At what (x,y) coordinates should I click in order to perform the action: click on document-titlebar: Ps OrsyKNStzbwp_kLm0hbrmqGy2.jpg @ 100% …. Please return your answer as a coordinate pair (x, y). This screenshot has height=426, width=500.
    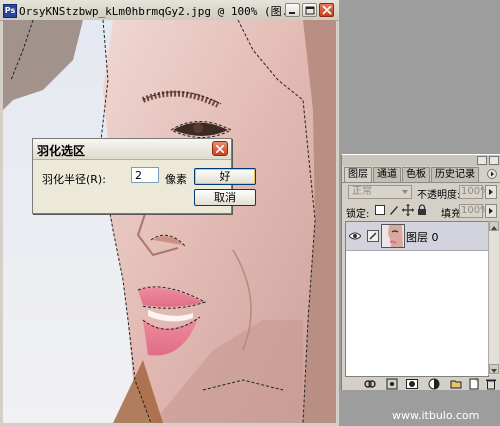
    Looking at the image, I should click on (169, 10).